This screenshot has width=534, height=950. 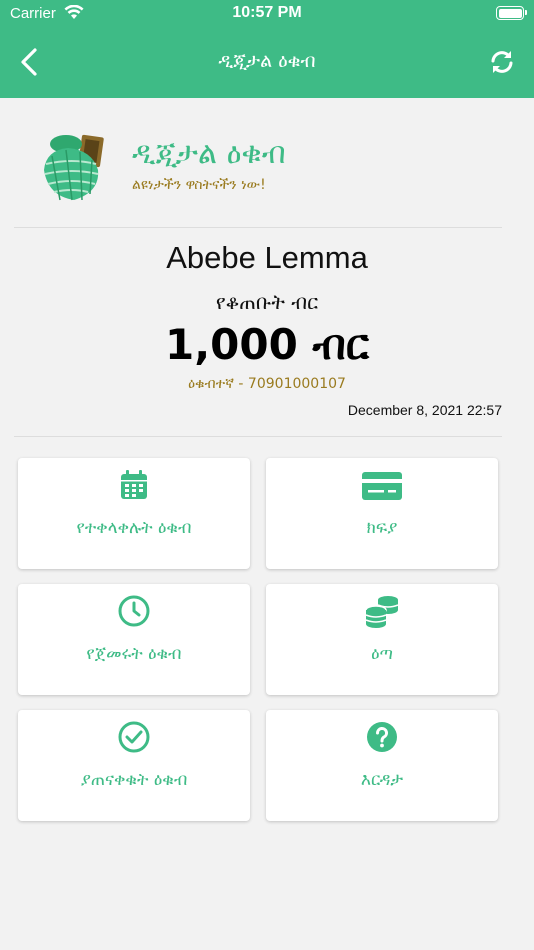 What do you see at coordinates (382, 654) in the screenshot?
I see `lottery-label: ዕጣ` at bounding box center [382, 654].